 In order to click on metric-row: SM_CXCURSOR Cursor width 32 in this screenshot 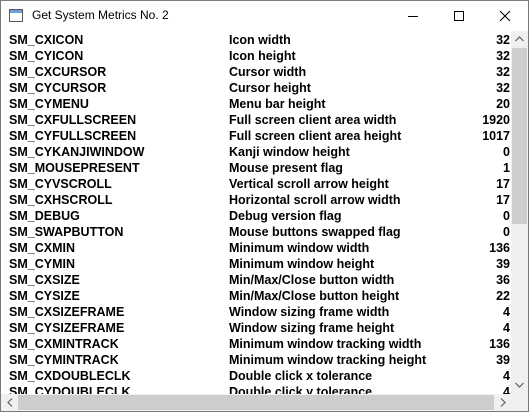, I will do `click(256, 72)`.